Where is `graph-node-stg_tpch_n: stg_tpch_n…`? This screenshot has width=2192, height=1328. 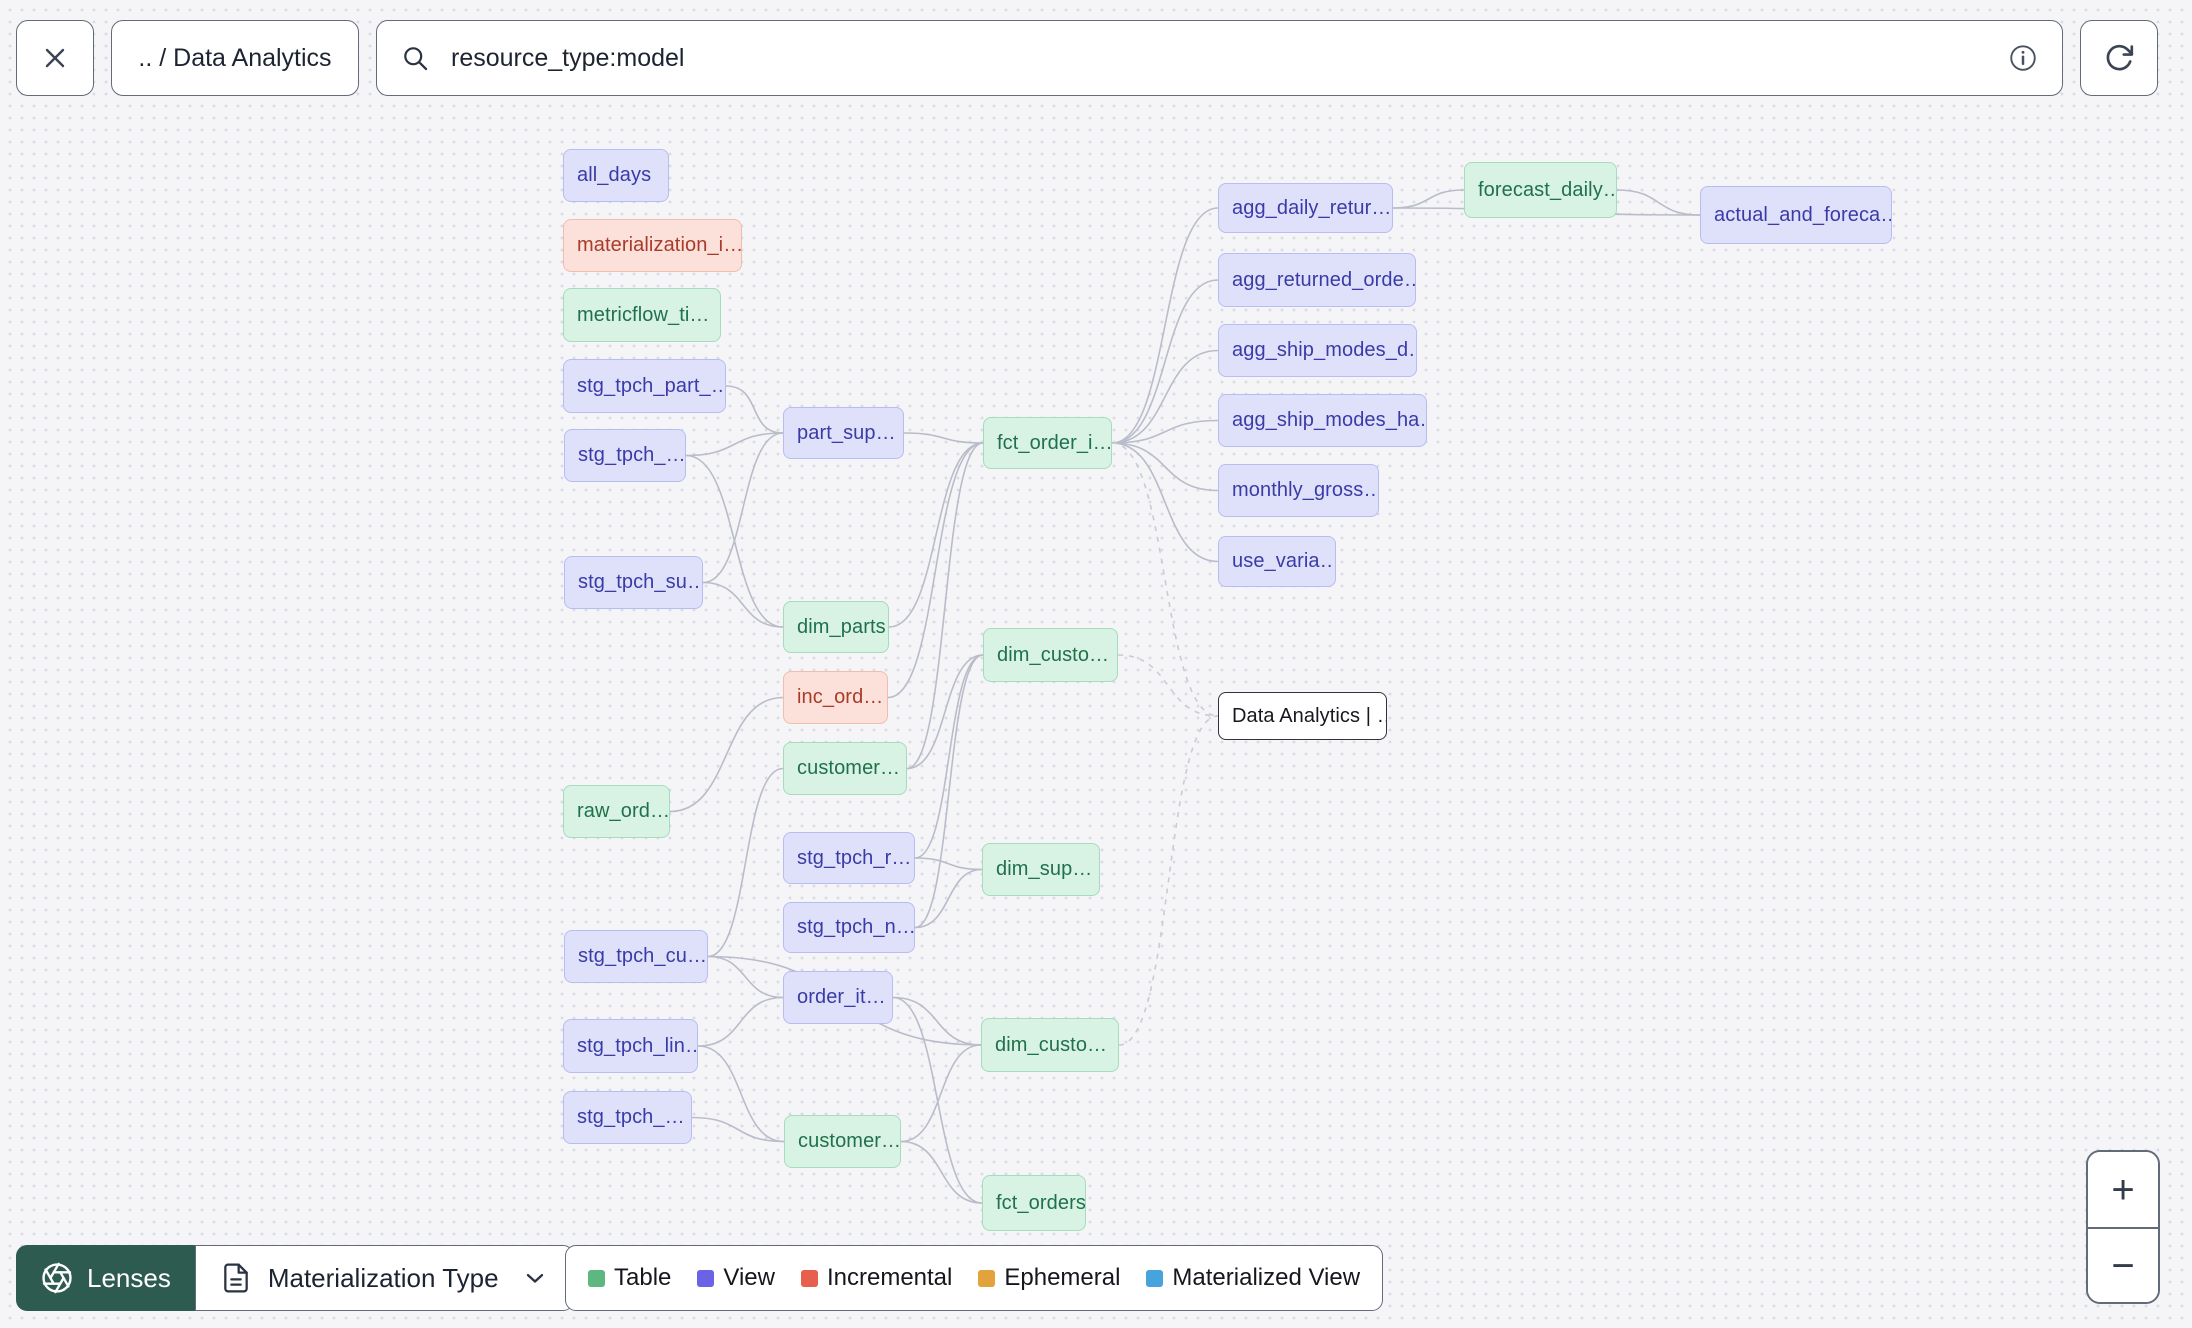 graph-node-stg_tpch_n: stg_tpch_n… is located at coordinates (849, 927).